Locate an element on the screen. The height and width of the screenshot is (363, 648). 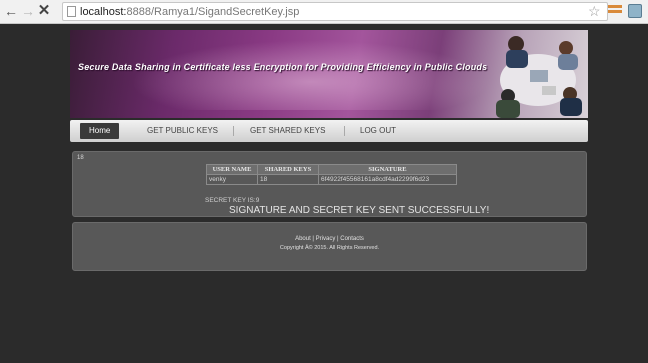
banner-light-streak is located at coordinates (310, 75).